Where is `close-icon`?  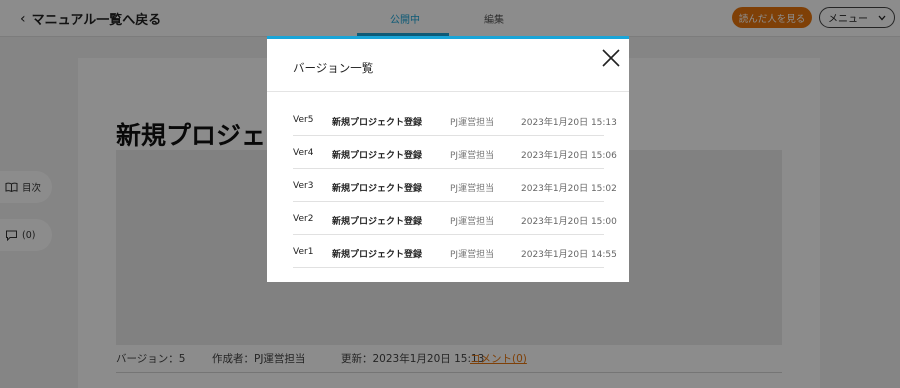
close-icon is located at coordinates (611, 58).